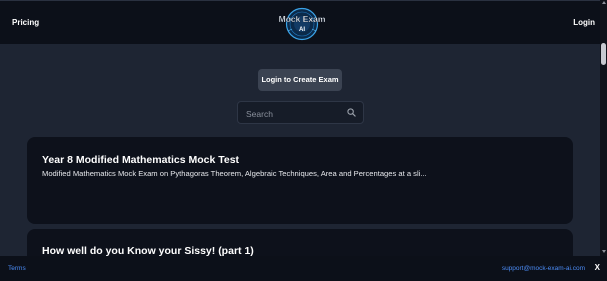 This screenshot has height=281, width=607. Describe the element at coordinates (604, 251) in the screenshot. I see `scroll-down-icon` at that location.